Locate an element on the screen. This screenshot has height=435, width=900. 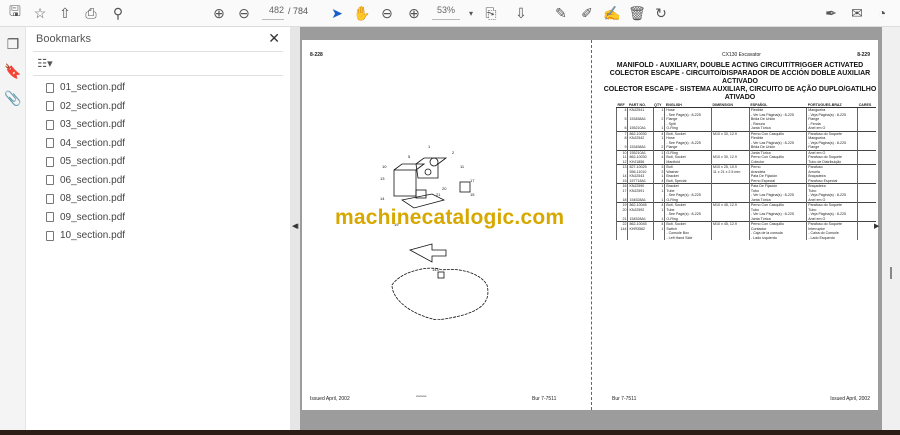
left-page-number: 8-228 is located at coordinates (316, 55).